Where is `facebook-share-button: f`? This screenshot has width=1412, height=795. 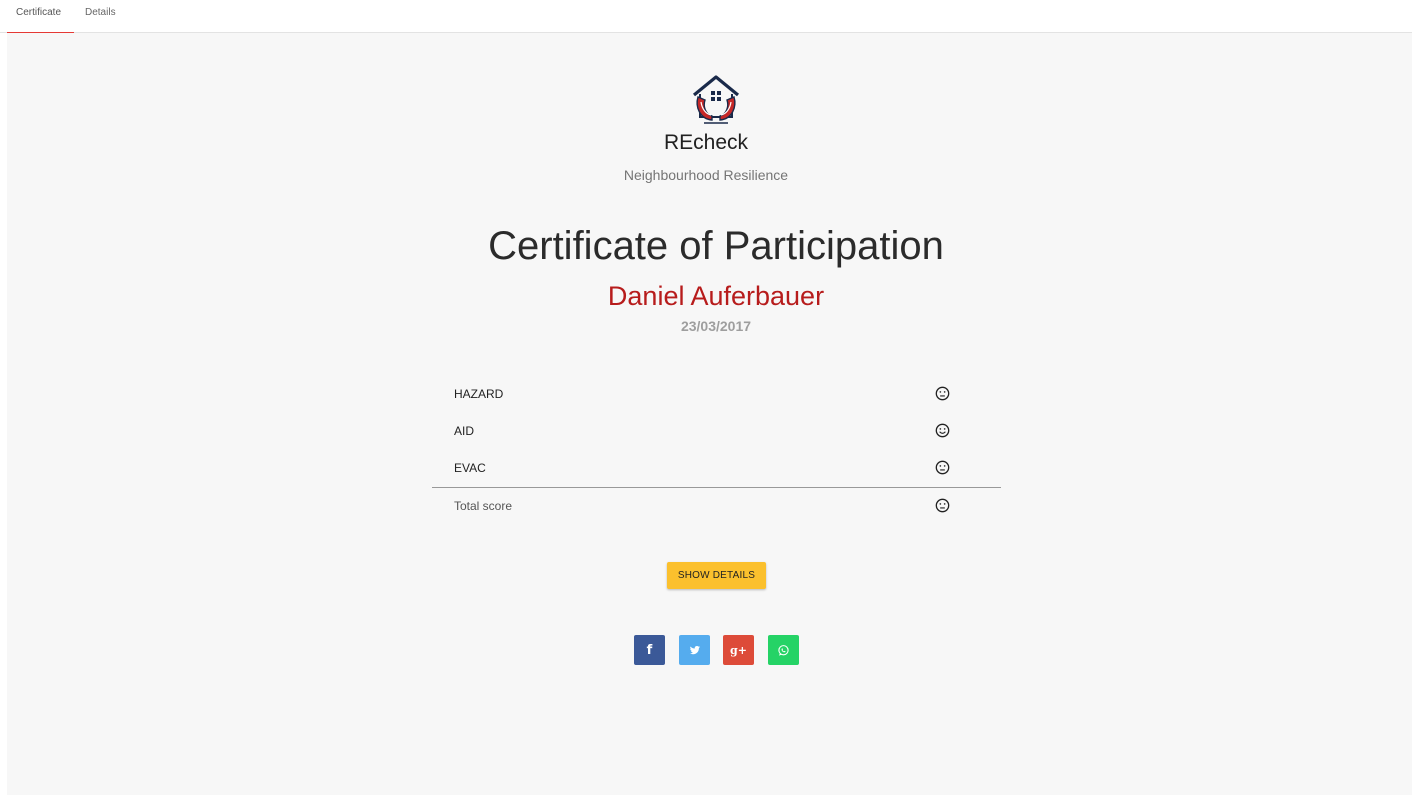 facebook-share-button: f is located at coordinates (649, 650).